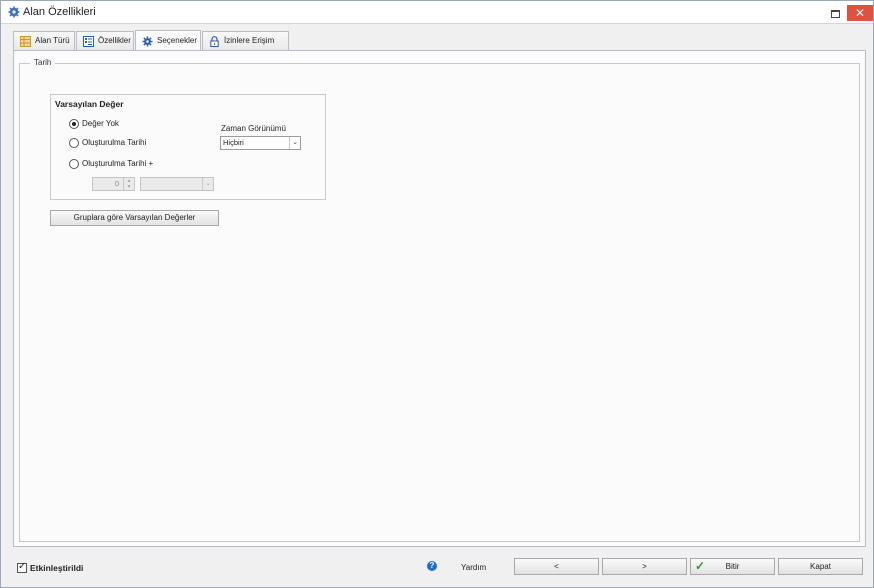  I want to click on tab-label: Seçenekler, so click(177, 40).